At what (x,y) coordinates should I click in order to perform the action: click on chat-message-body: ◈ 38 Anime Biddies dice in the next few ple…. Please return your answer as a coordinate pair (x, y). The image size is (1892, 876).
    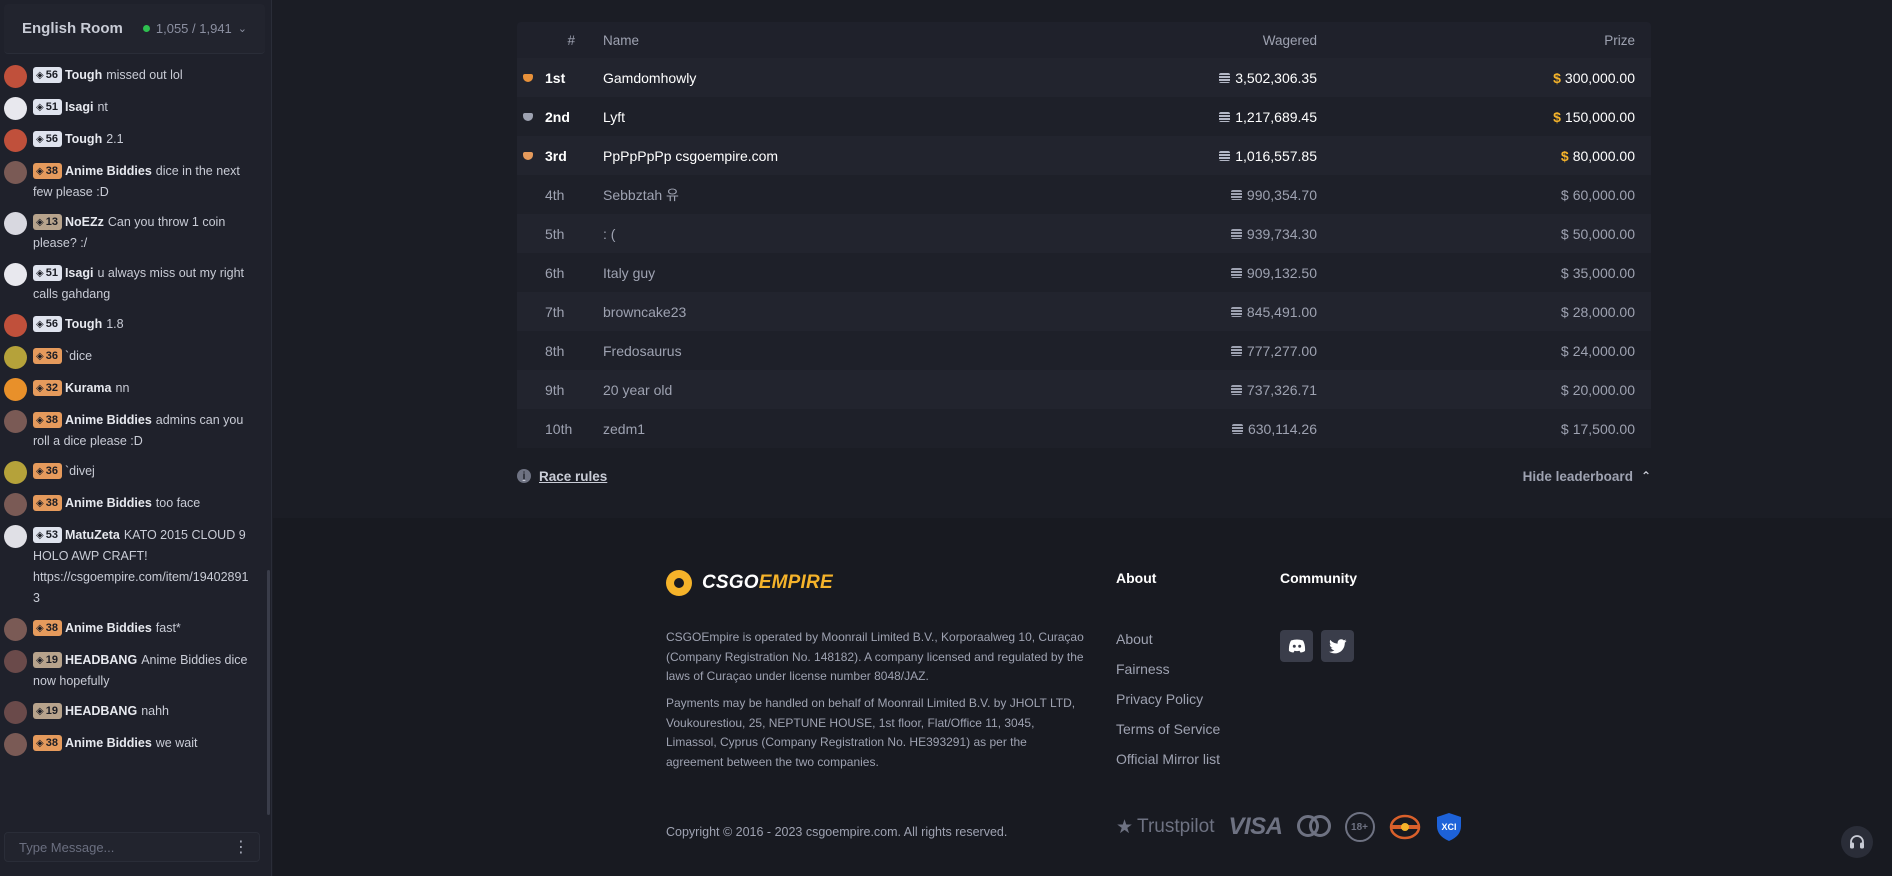
    Looking at the image, I should click on (145, 182).